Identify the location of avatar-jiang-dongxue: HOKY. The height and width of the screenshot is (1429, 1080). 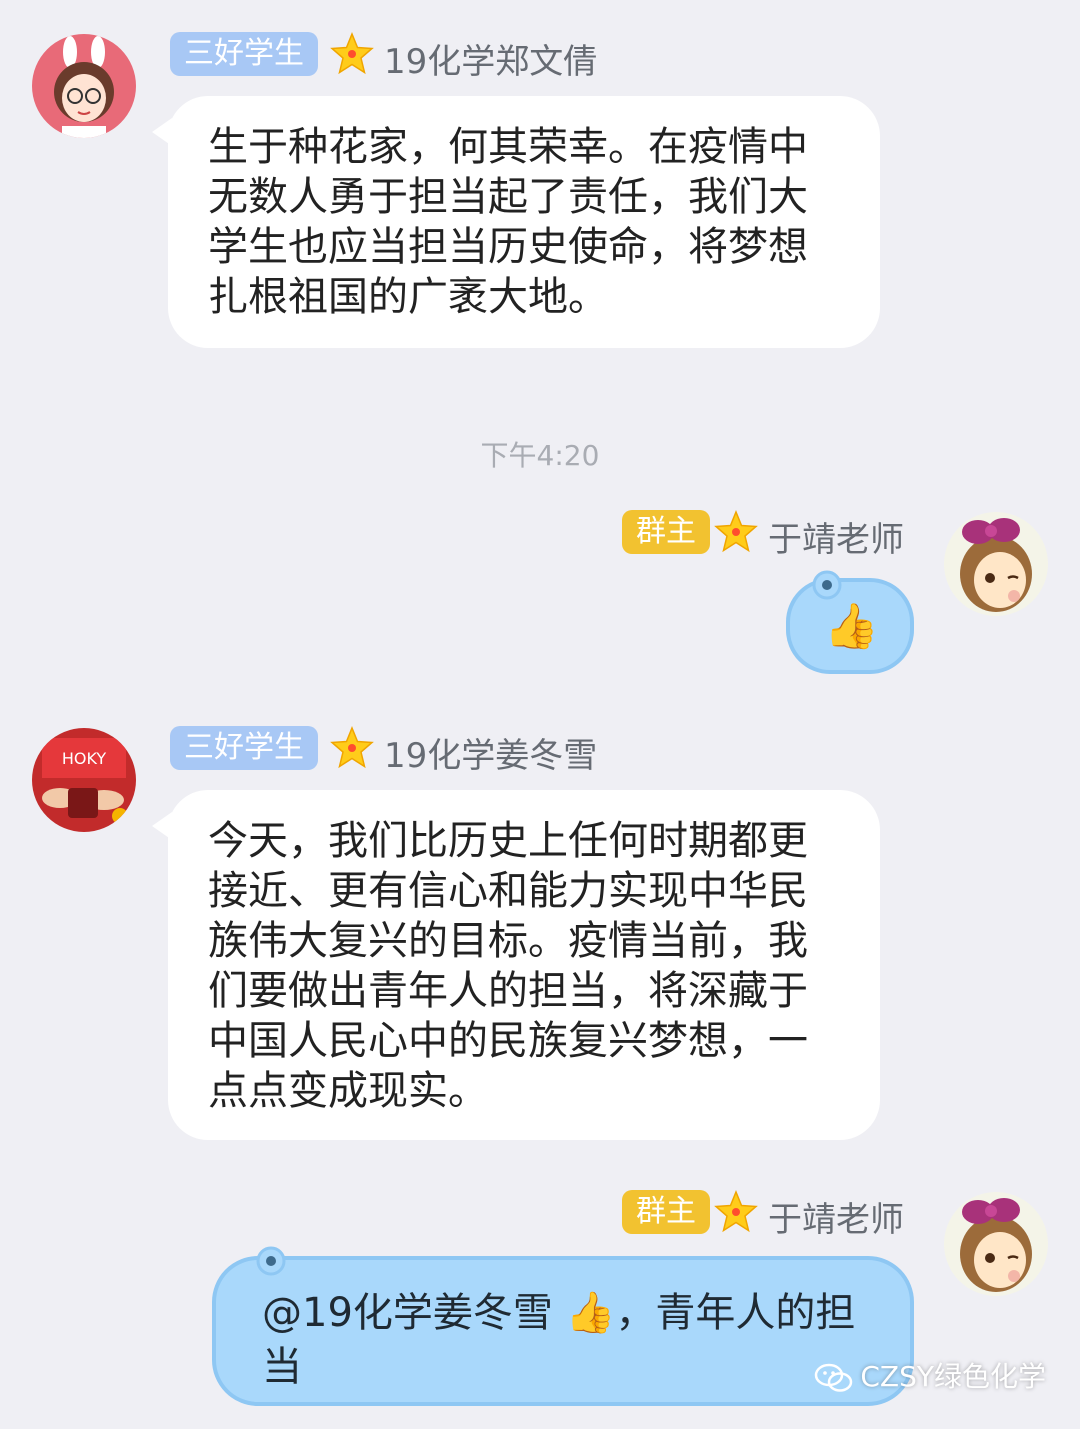
(84, 780).